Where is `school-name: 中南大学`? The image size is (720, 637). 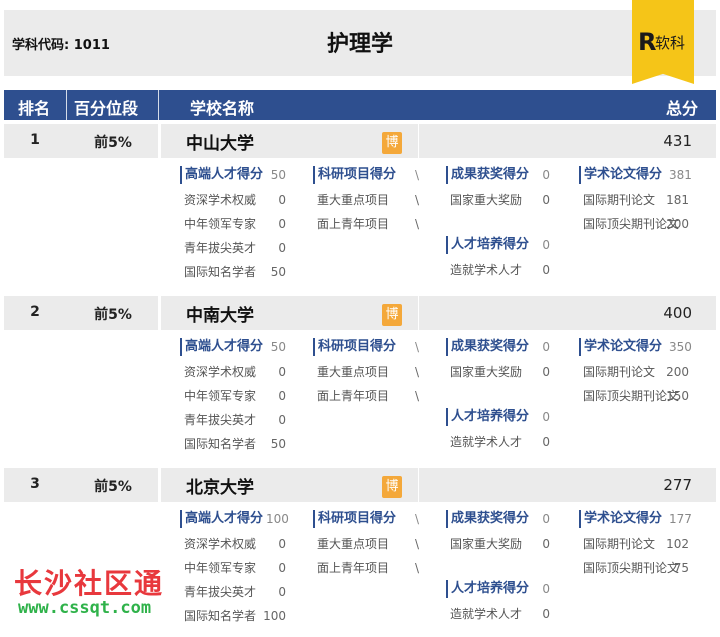 school-name: 中南大学 is located at coordinates (220, 313).